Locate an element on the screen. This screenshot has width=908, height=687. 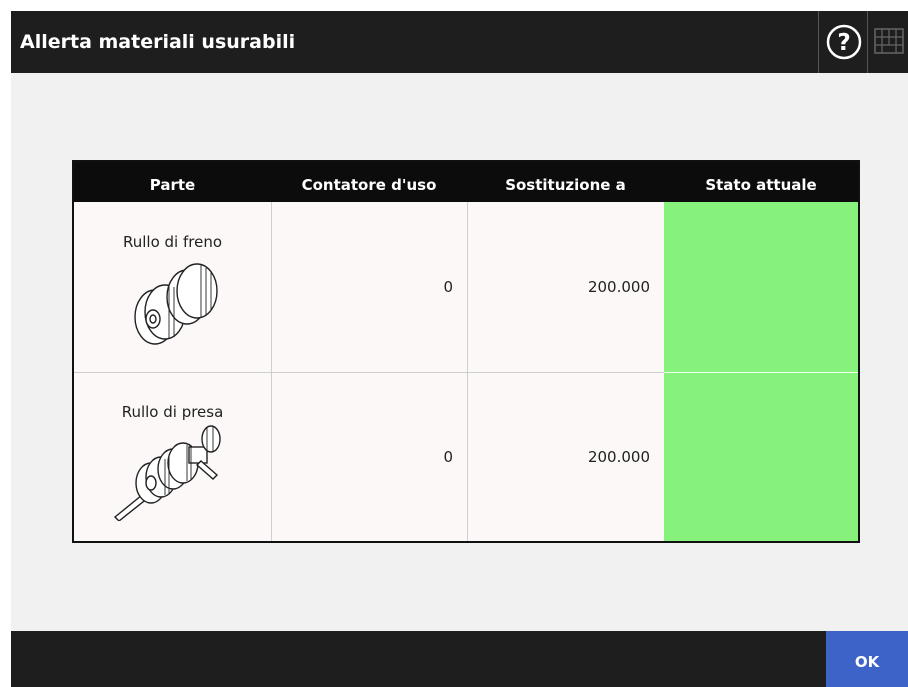
ok-button: OK is located at coordinates (867, 659).